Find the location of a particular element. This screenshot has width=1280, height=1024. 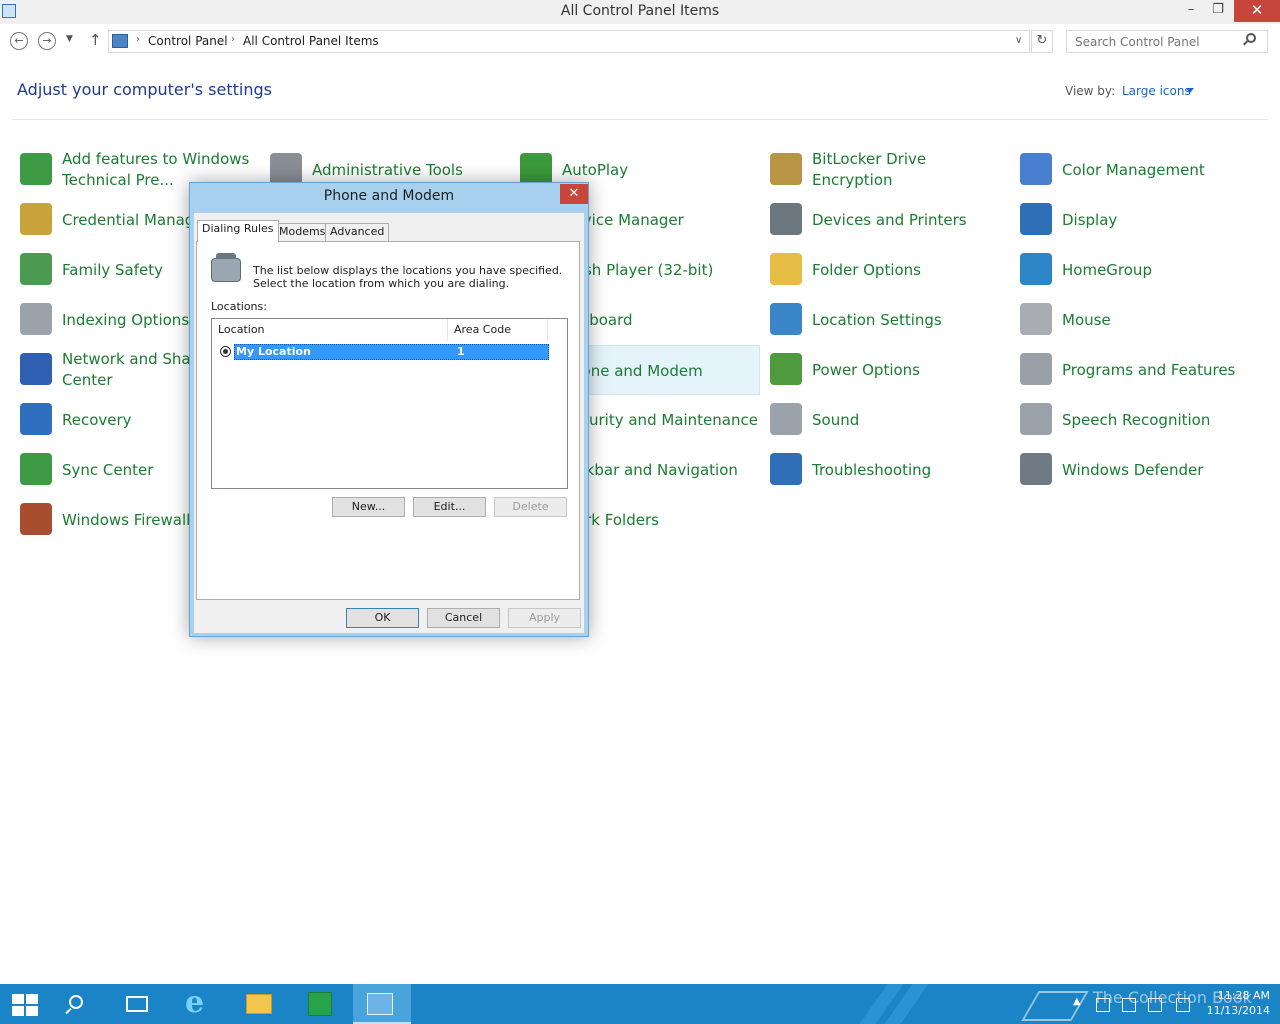

page-title: Adjust your computer's settings is located at coordinates (144, 89).